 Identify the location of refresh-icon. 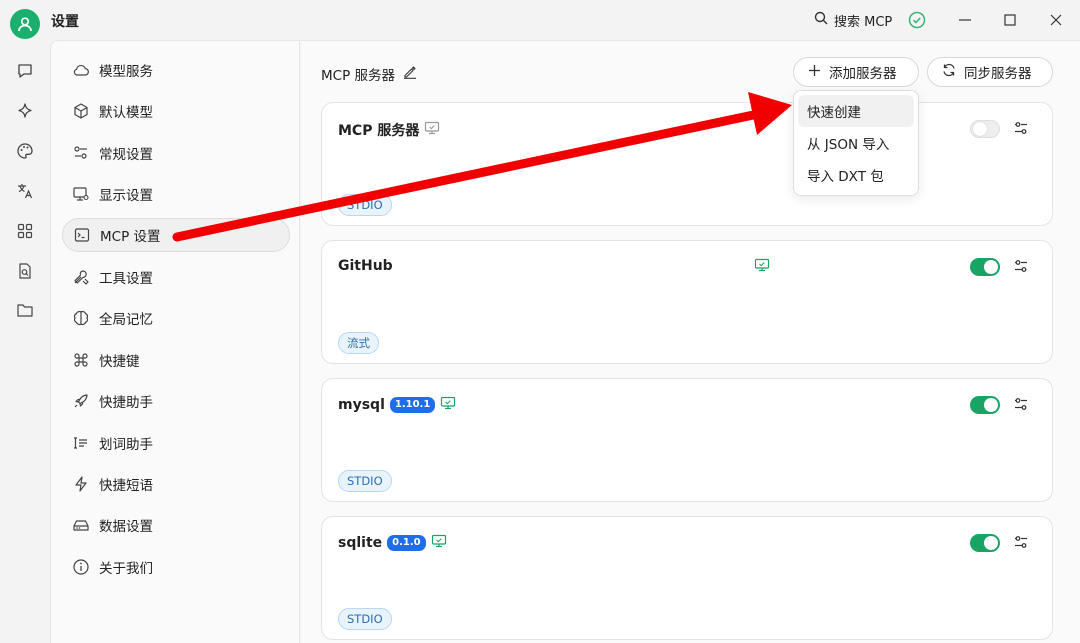
(949, 72).